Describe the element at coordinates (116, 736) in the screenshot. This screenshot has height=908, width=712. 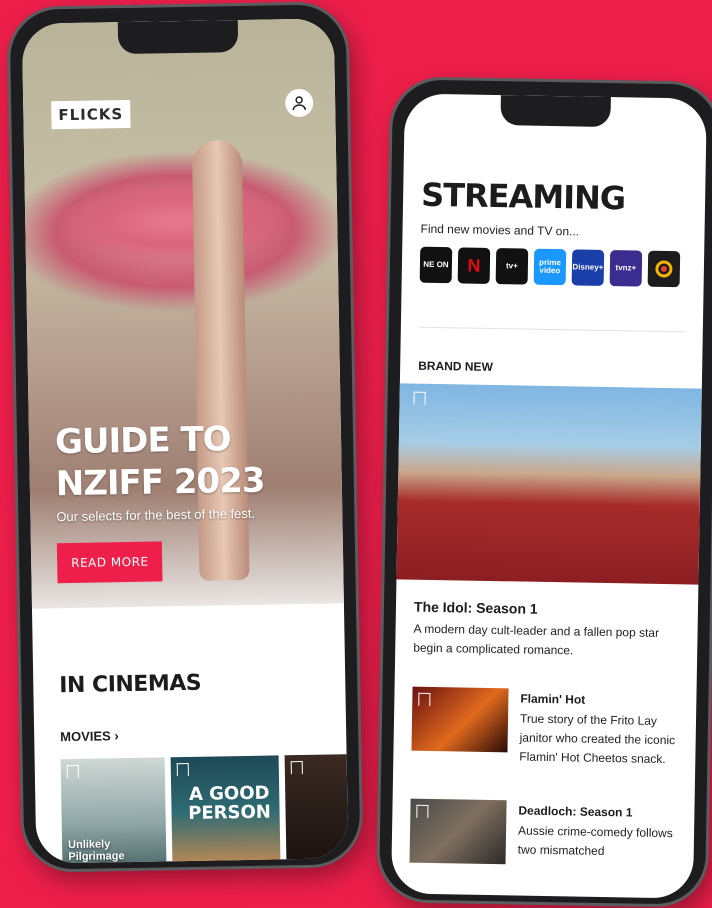
I see `chevron-right-icon: ›` at that location.